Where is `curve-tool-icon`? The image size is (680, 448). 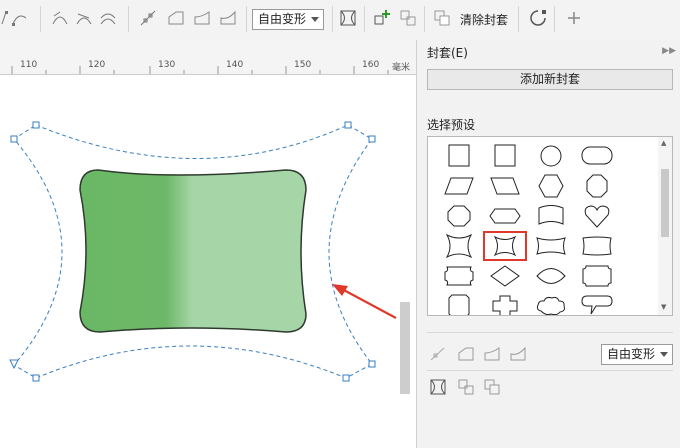
curve-tool-icon is located at coordinates (20, 18).